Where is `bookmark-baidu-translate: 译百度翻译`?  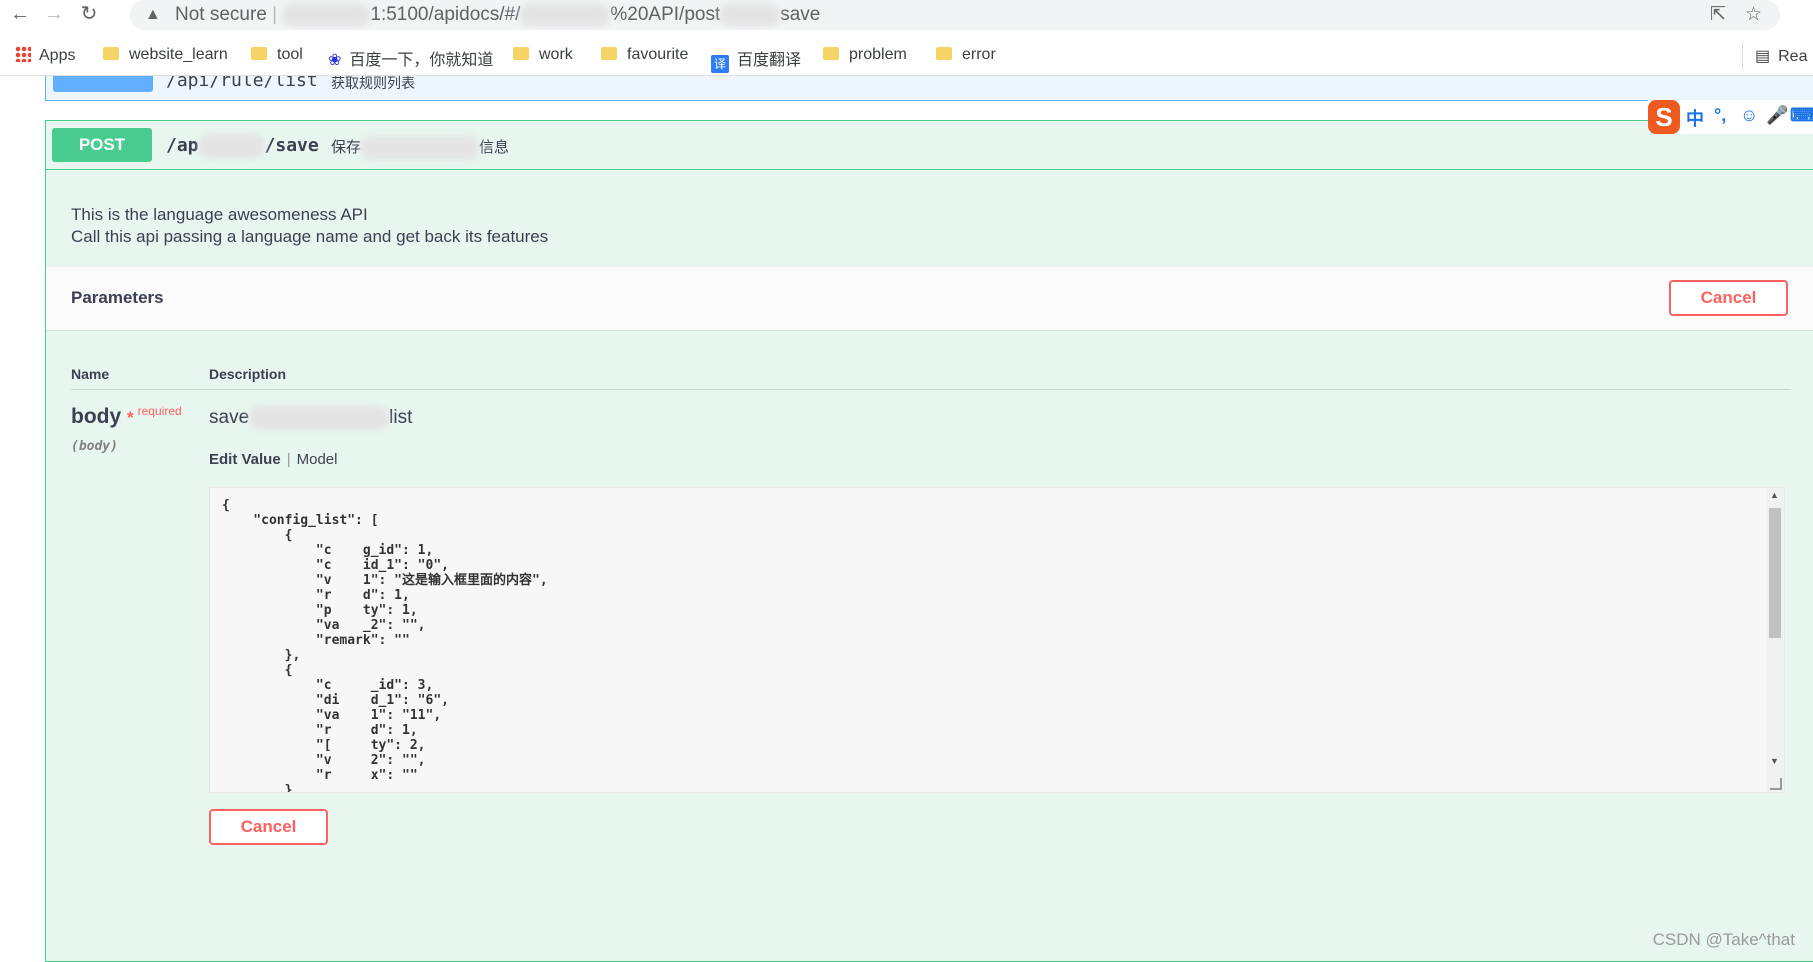
bookmark-baidu-translate: 译百度翻译 is located at coordinates (756, 59).